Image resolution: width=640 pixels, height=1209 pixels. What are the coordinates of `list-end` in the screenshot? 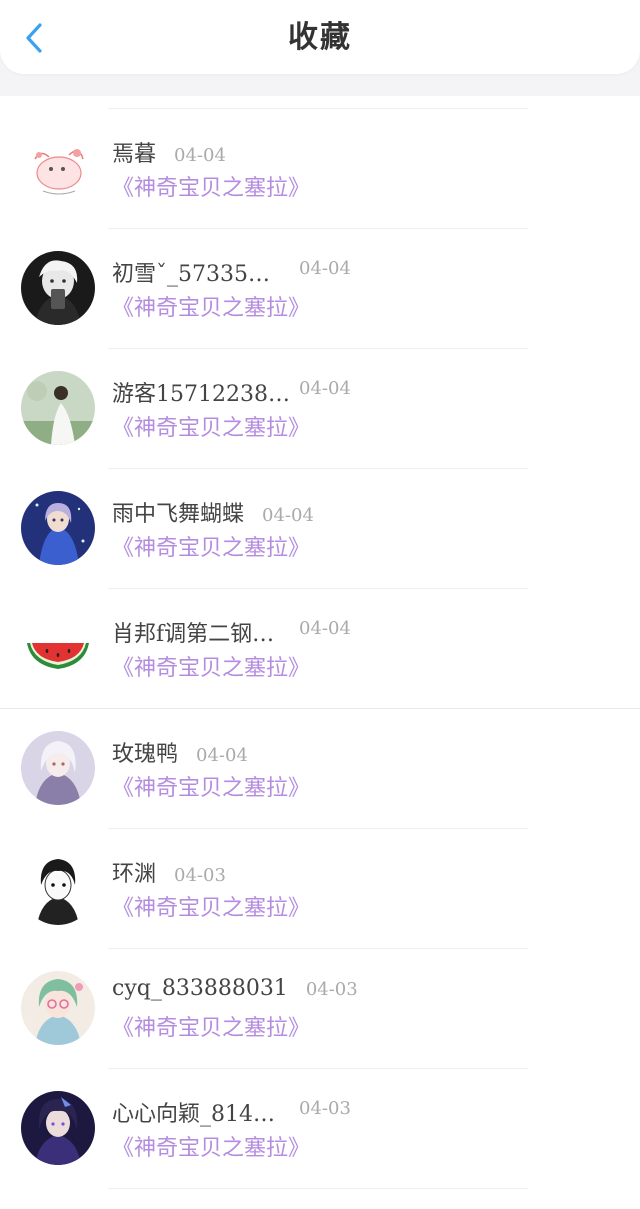 It's located at (320, 1186).